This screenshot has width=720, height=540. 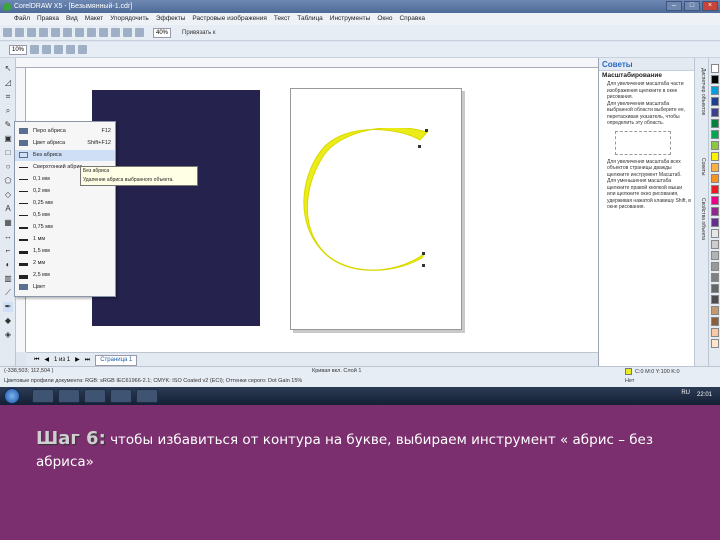 I want to click on zoom-out-icon, so click(x=47, y=49).